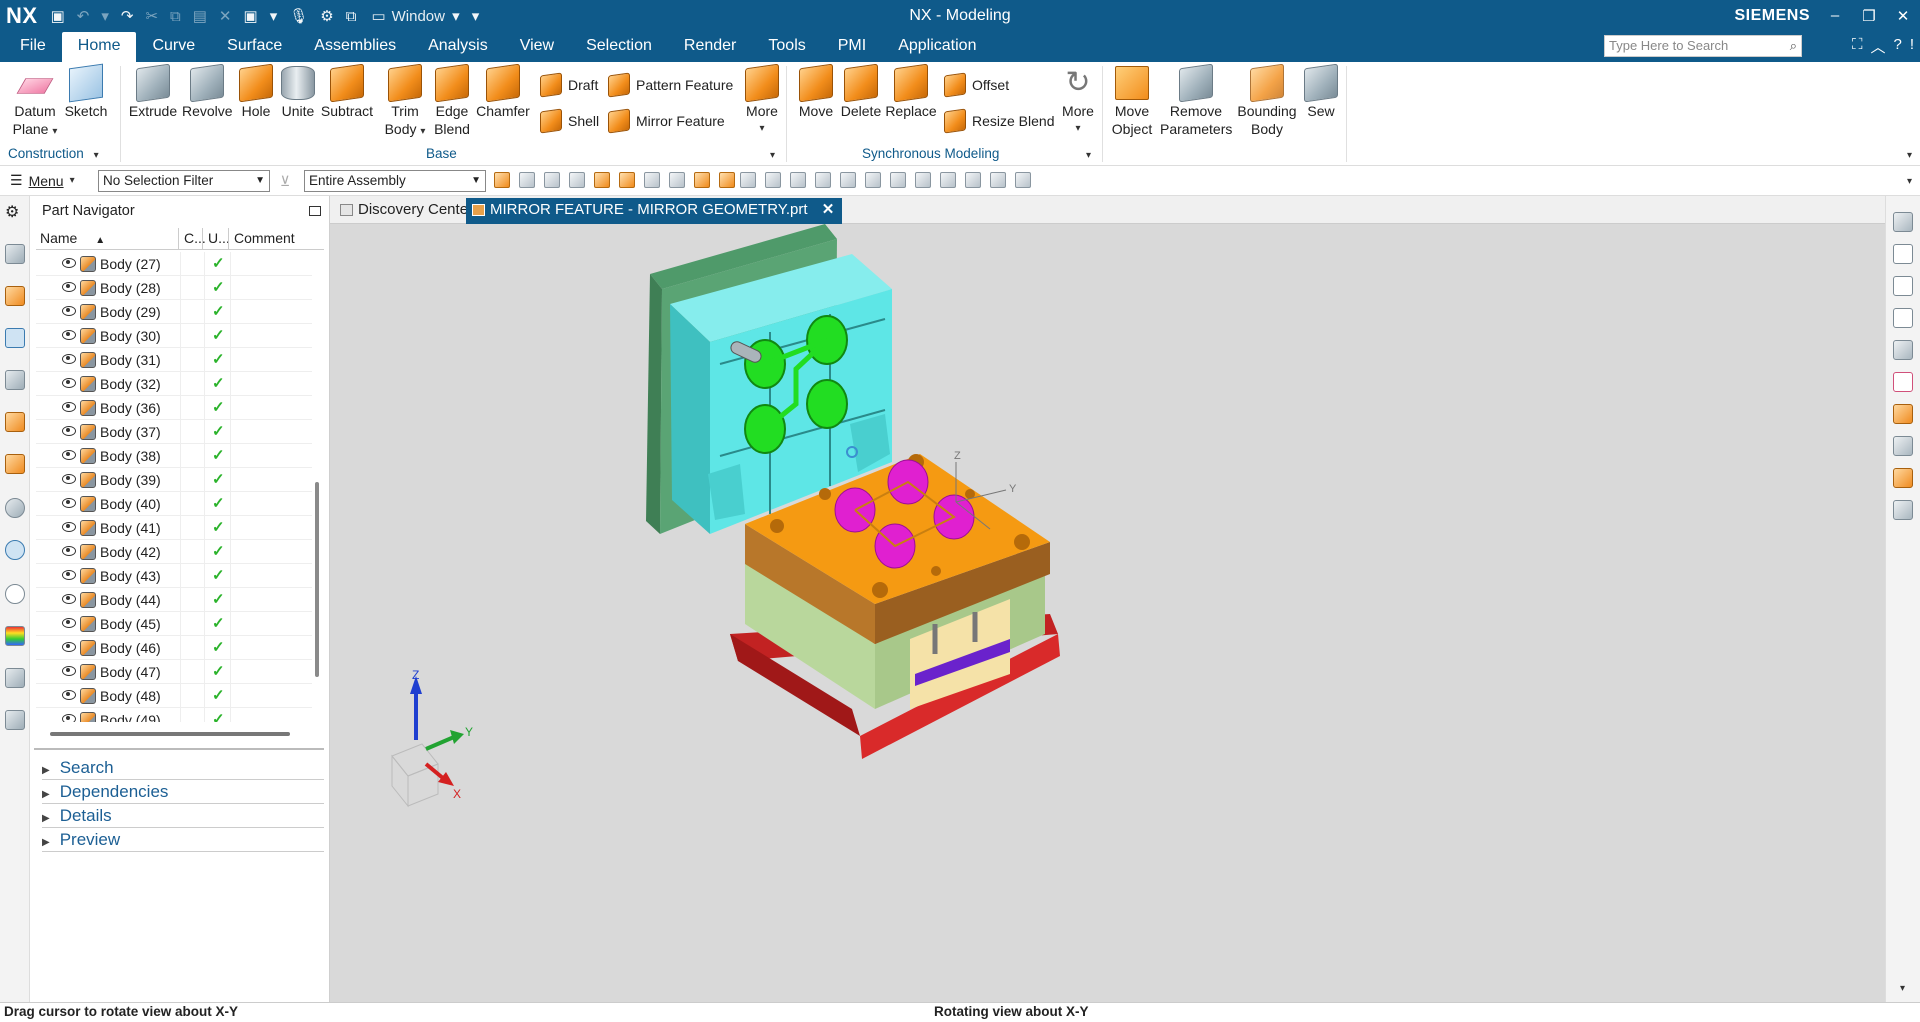 The height and width of the screenshot is (1022, 1920). I want to click on tab-analysis: Analysis, so click(458, 47).